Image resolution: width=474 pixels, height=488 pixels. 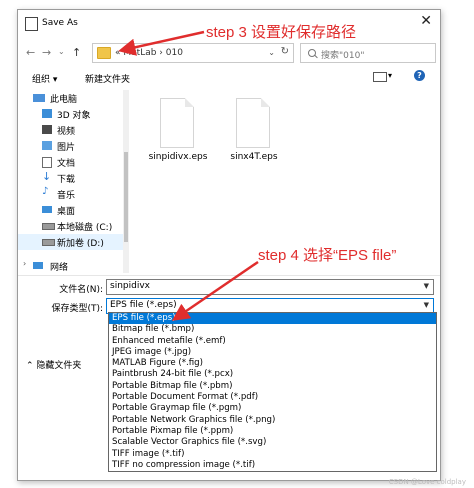 I want to click on scrollbar-thumb, so click(x=126, y=197).